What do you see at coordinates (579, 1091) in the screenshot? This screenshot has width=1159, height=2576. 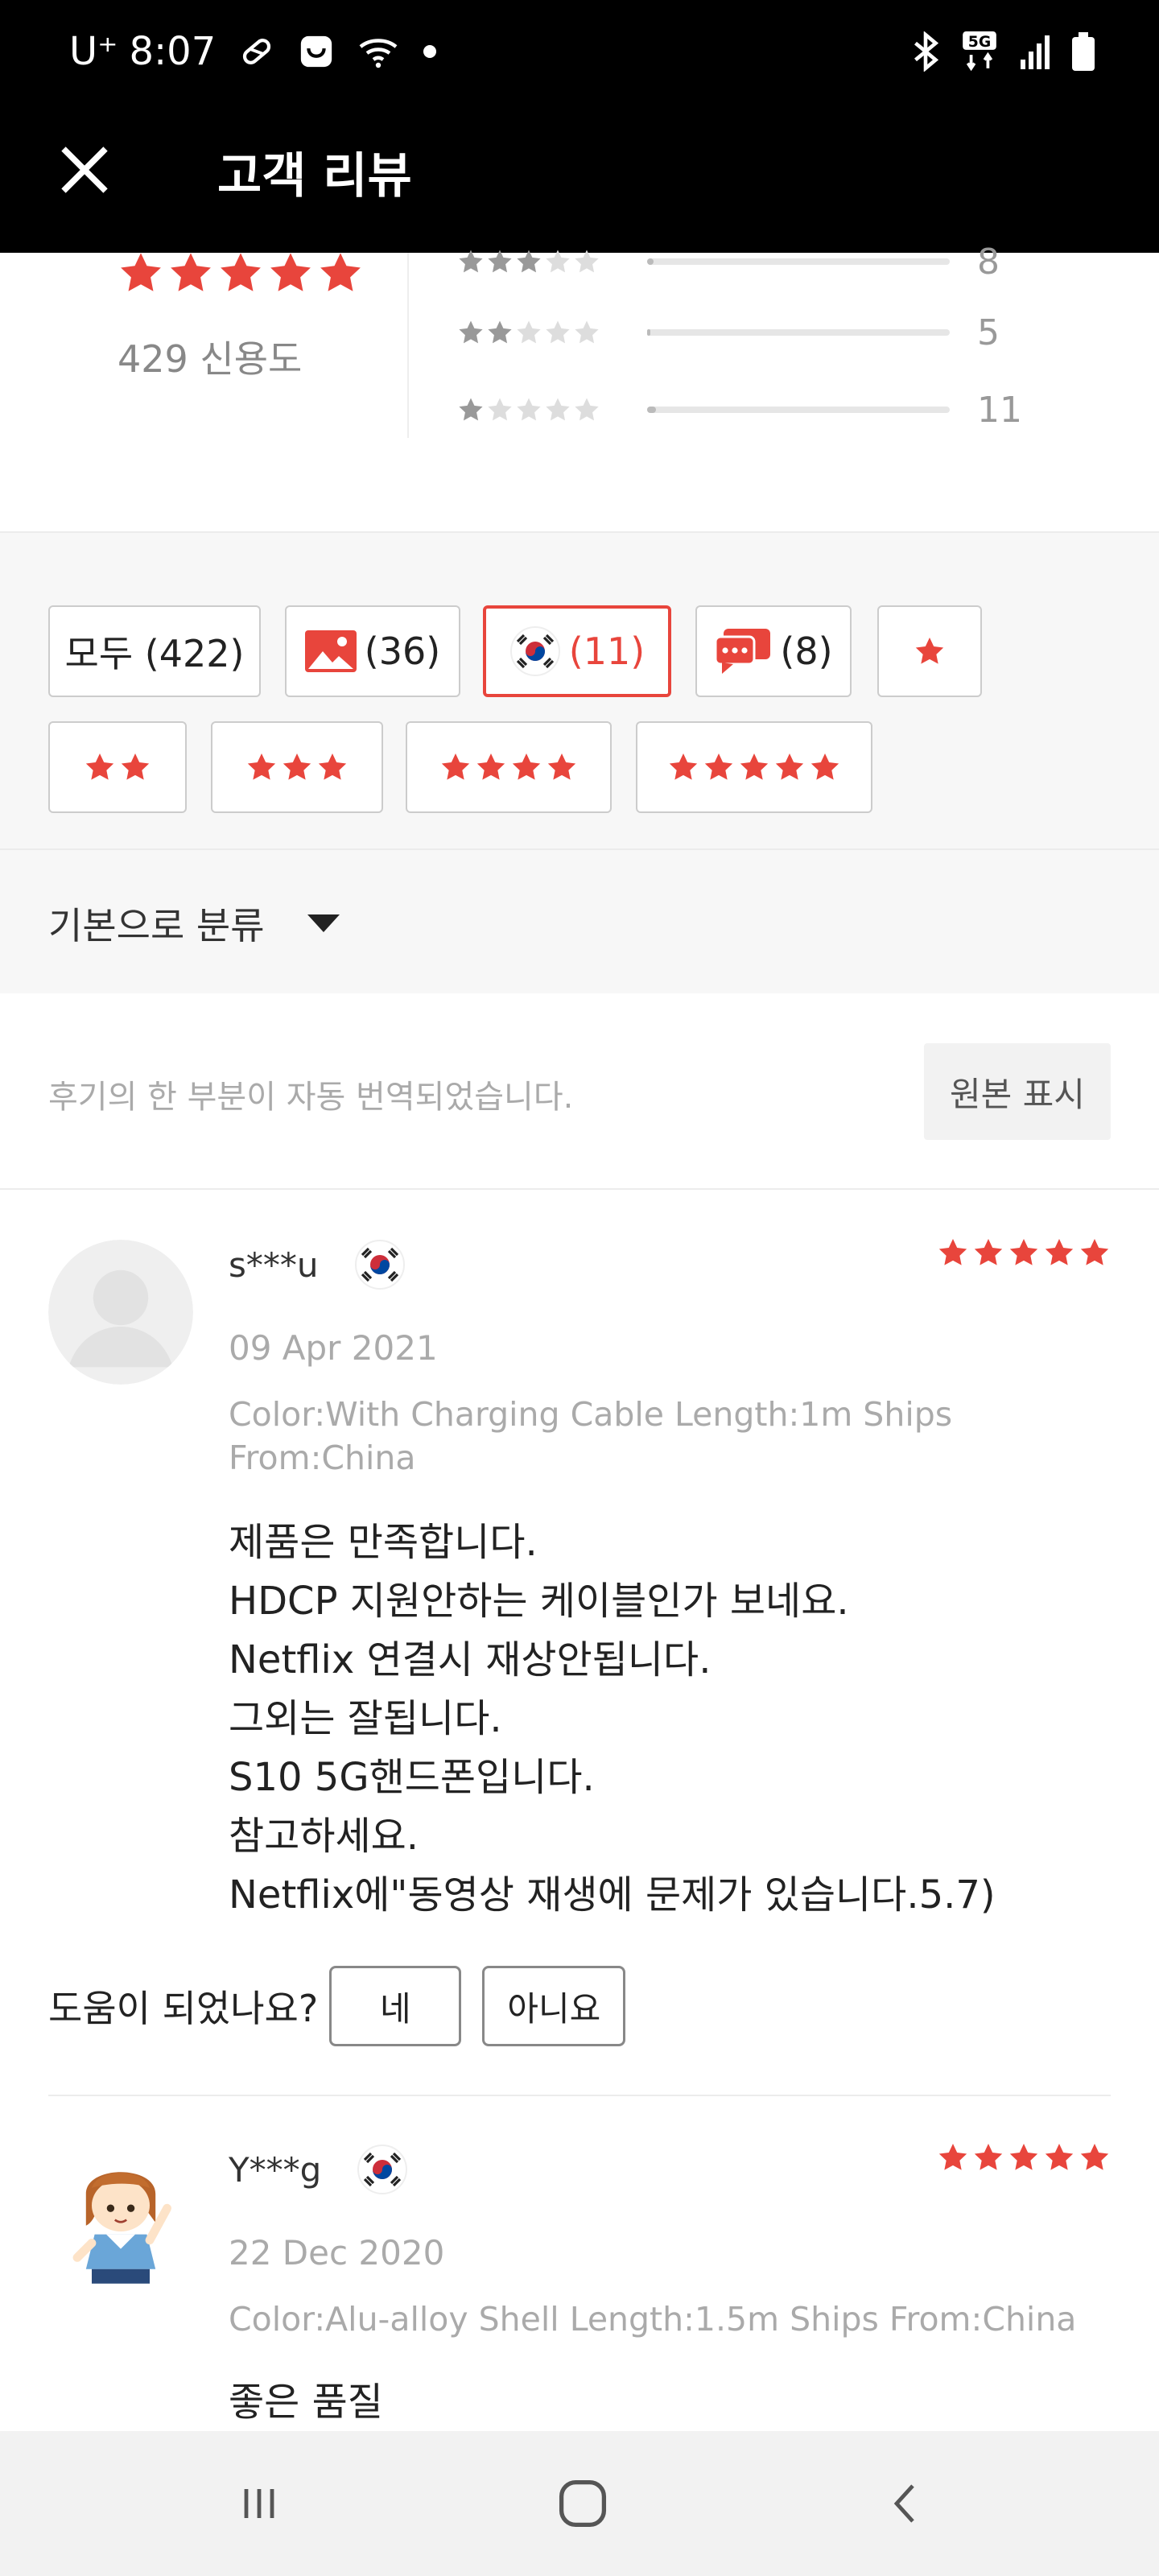 I see `translation-notice: 후기의 한 부분이 자동 번역되었습니다. 원본 표시` at bounding box center [579, 1091].